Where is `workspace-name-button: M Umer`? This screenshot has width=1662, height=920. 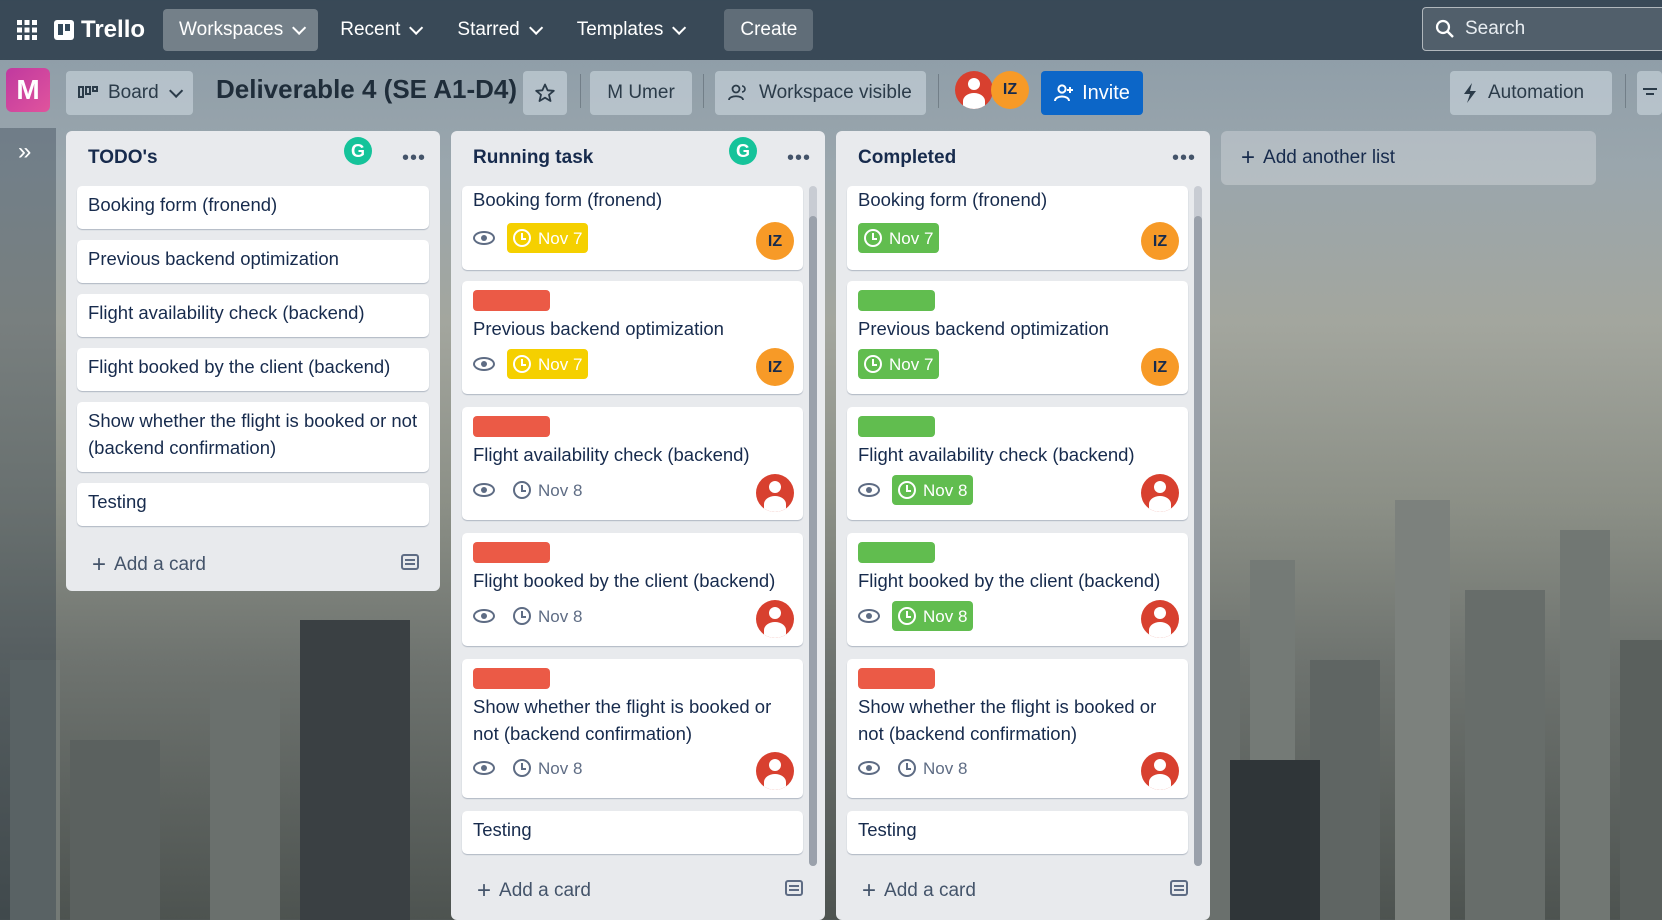 workspace-name-button: M Umer is located at coordinates (641, 93).